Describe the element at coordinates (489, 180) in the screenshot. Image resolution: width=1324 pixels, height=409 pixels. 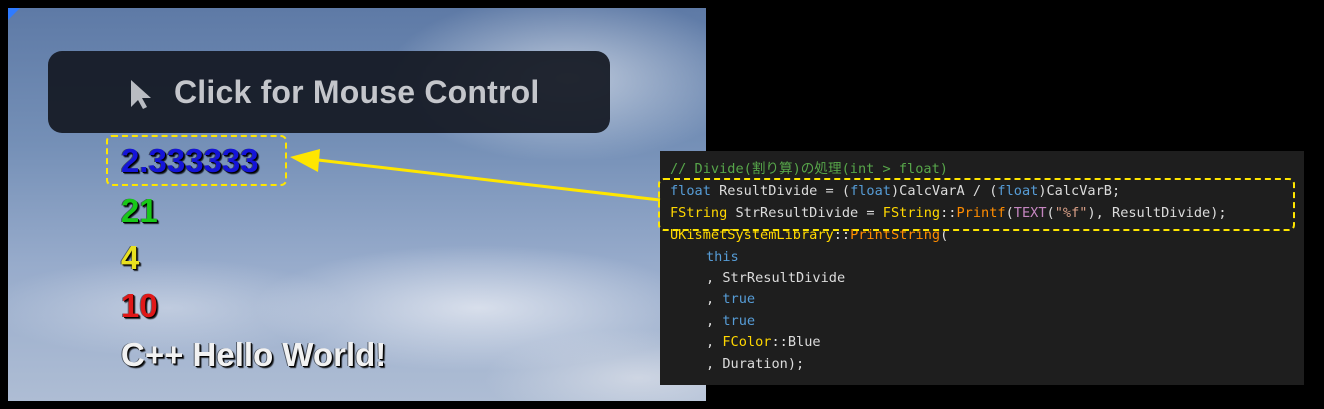
I see `callout-arrow-line` at that location.